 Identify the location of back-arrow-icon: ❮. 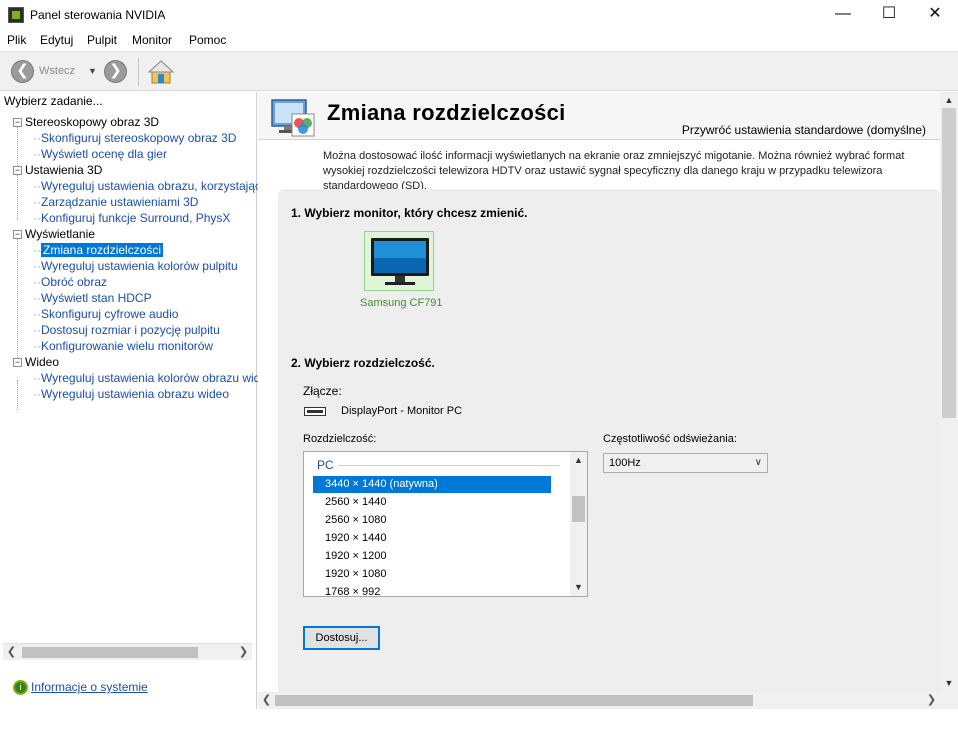
(22, 71).